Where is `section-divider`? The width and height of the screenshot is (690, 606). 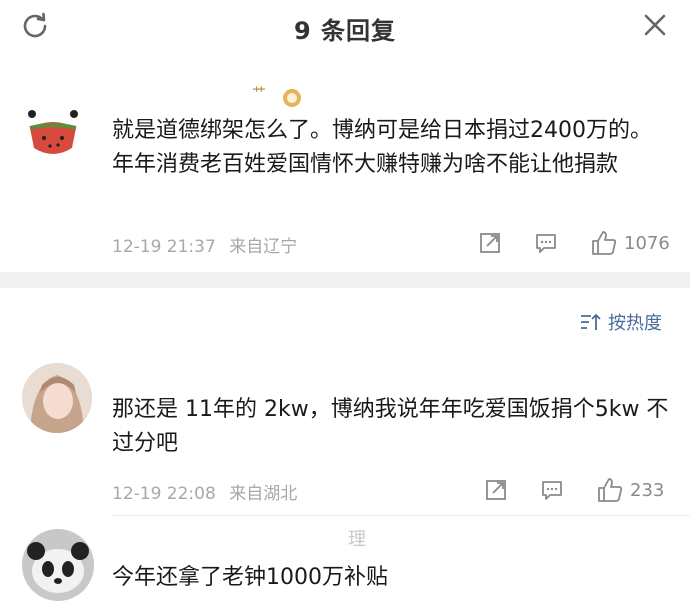 section-divider is located at coordinates (345, 280).